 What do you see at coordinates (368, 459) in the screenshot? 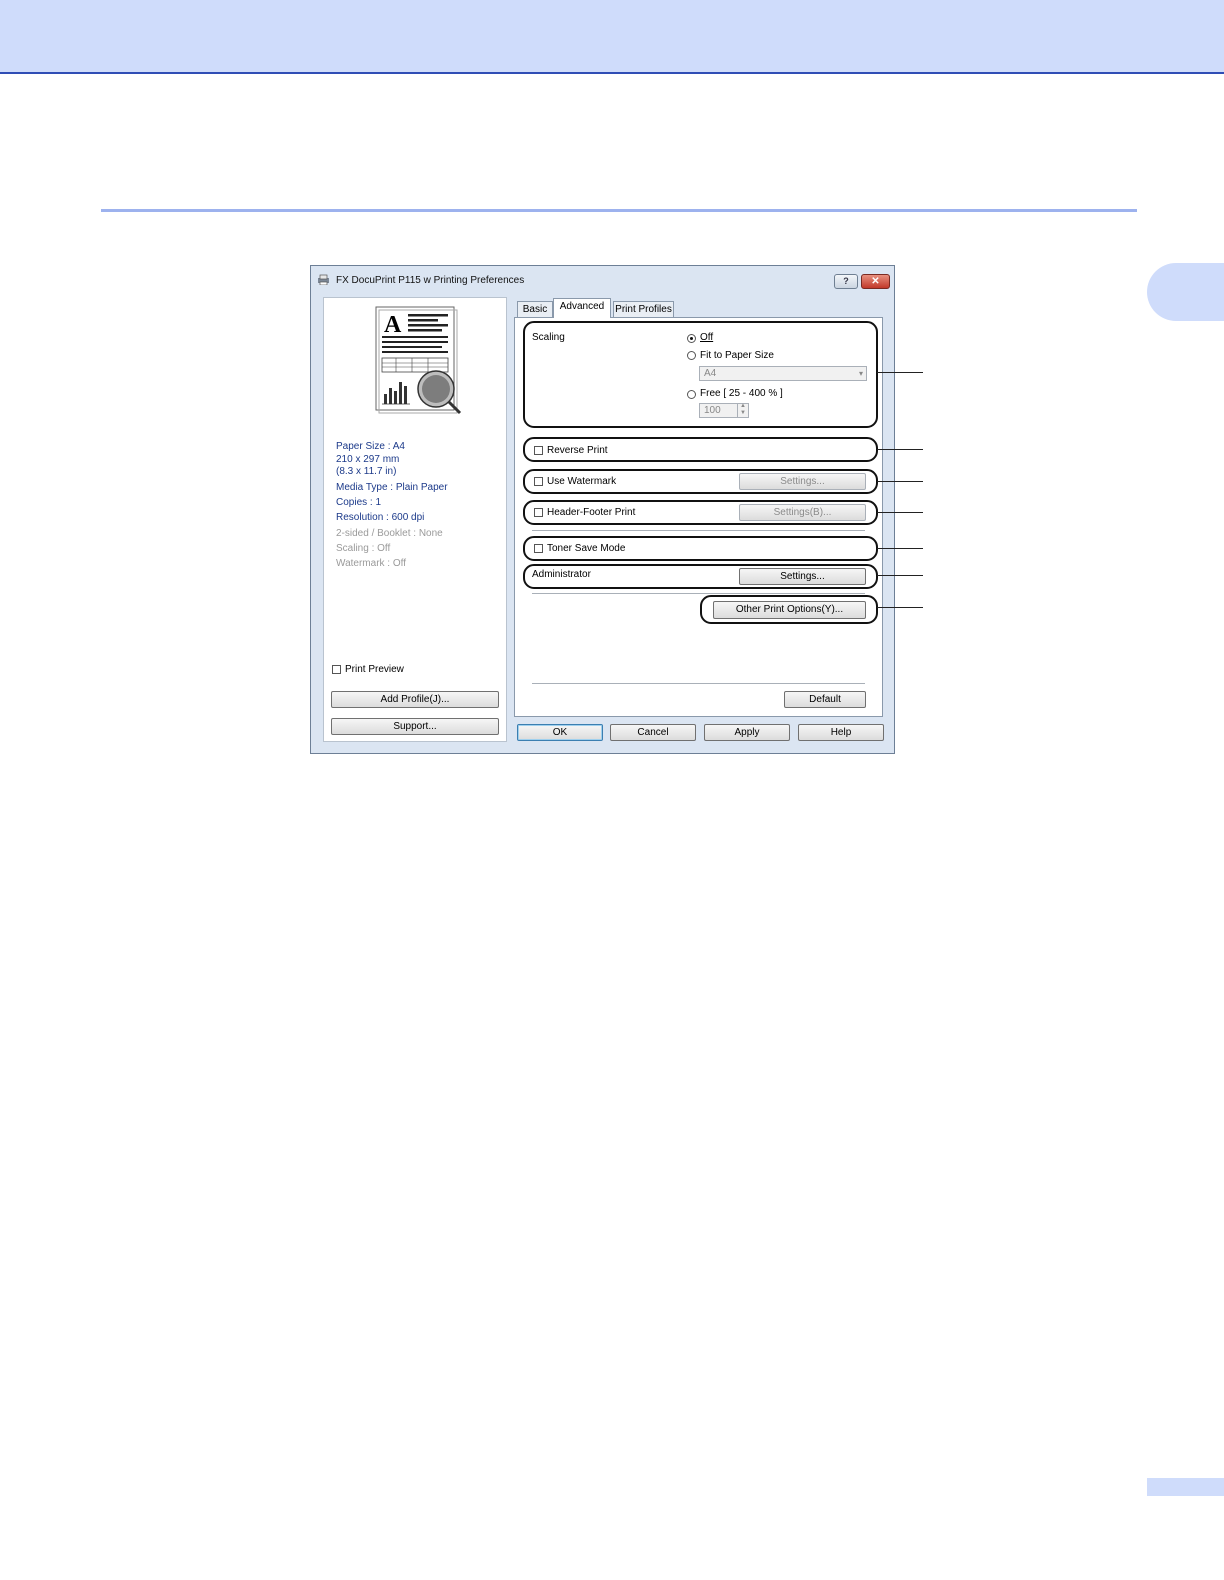
I see `info-paper-dimensions-mm: 210 x 297 mm` at bounding box center [368, 459].